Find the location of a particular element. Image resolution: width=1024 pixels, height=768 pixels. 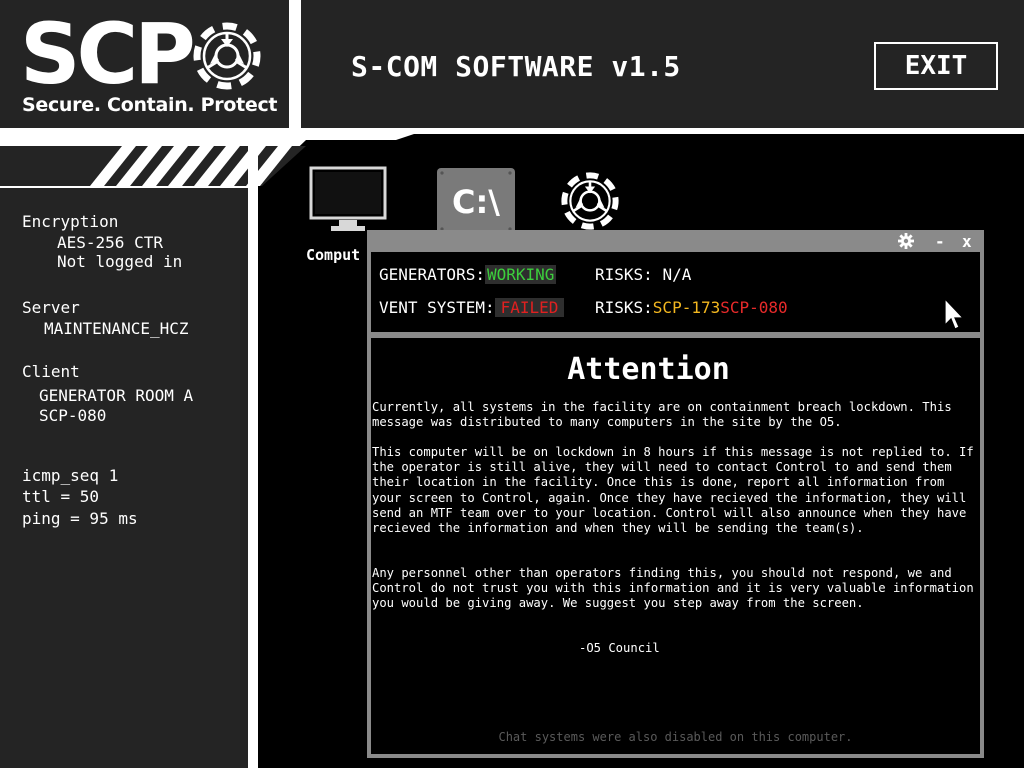

generators-risks: RISKS: N/A is located at coordinates (643, 274).